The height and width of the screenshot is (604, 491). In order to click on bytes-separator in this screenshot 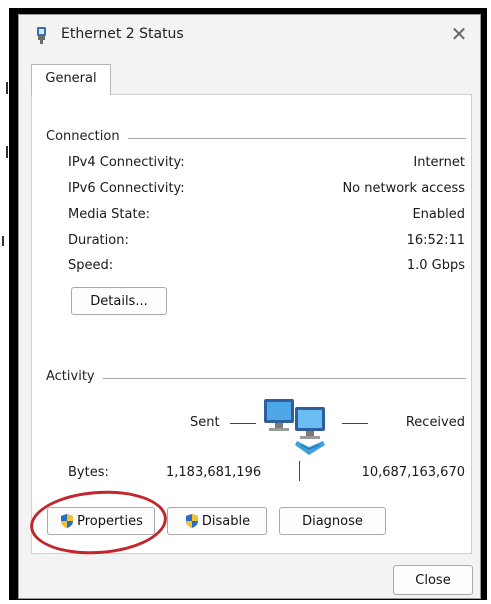, I will do `click(299, 471)`.